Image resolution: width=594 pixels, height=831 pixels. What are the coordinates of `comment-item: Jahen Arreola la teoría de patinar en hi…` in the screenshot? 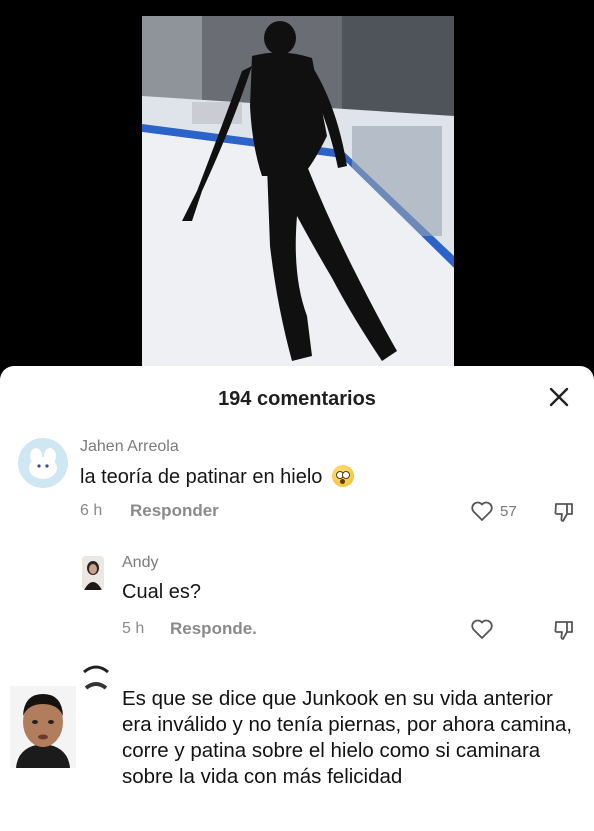 It's located at (297, 480).